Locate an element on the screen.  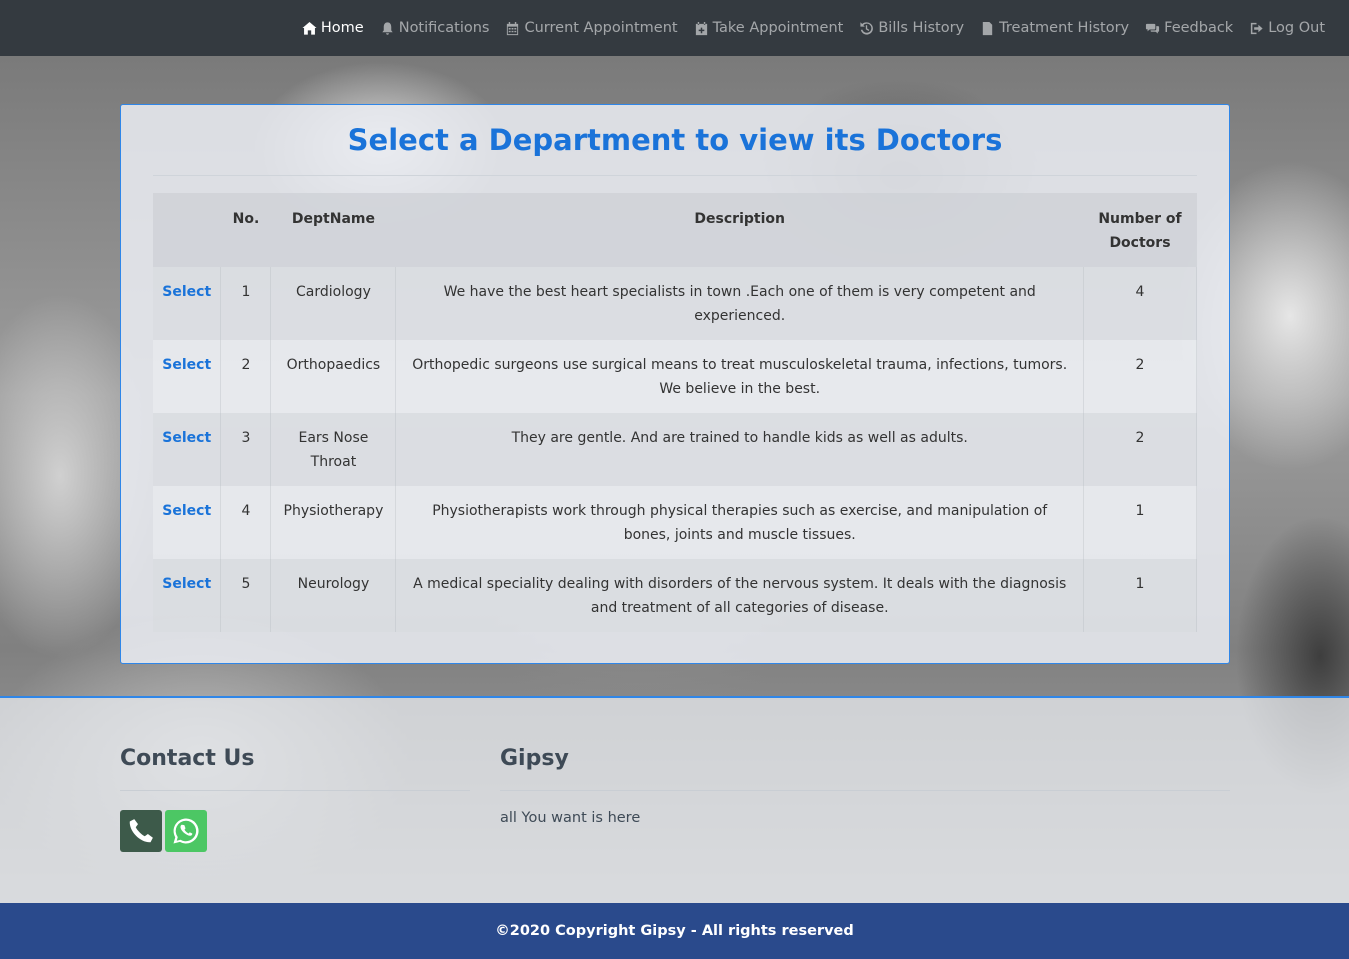
nav-feedback-label: Feedback is located at coordinates (1199, 28).